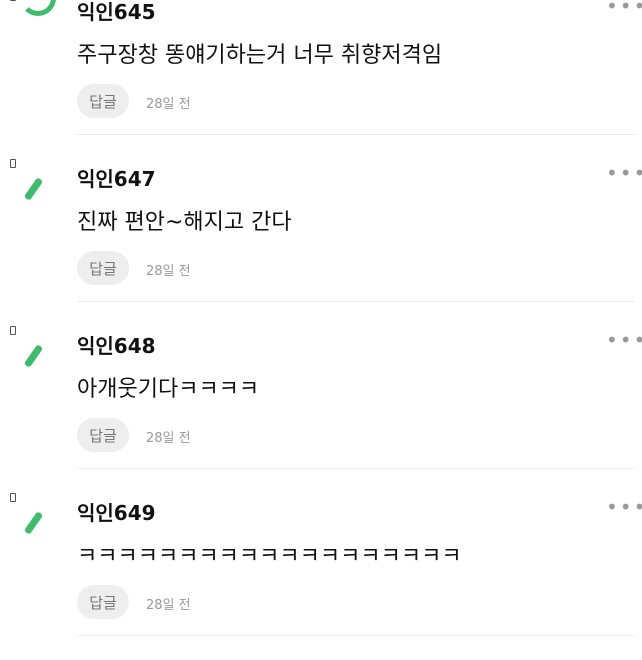 The image size is (642, 660). I want to click on comment-author: 익인645, so click(116, 12).